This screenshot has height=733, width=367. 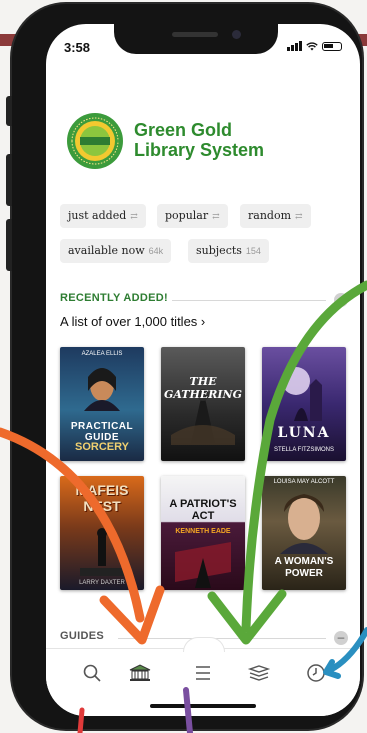 What do you see at coordinates (203, 533) in the screenshot?
I see `book-cover: A PATRIOT'S ACT KENNETH EADE` at bounding box center [203, 533].